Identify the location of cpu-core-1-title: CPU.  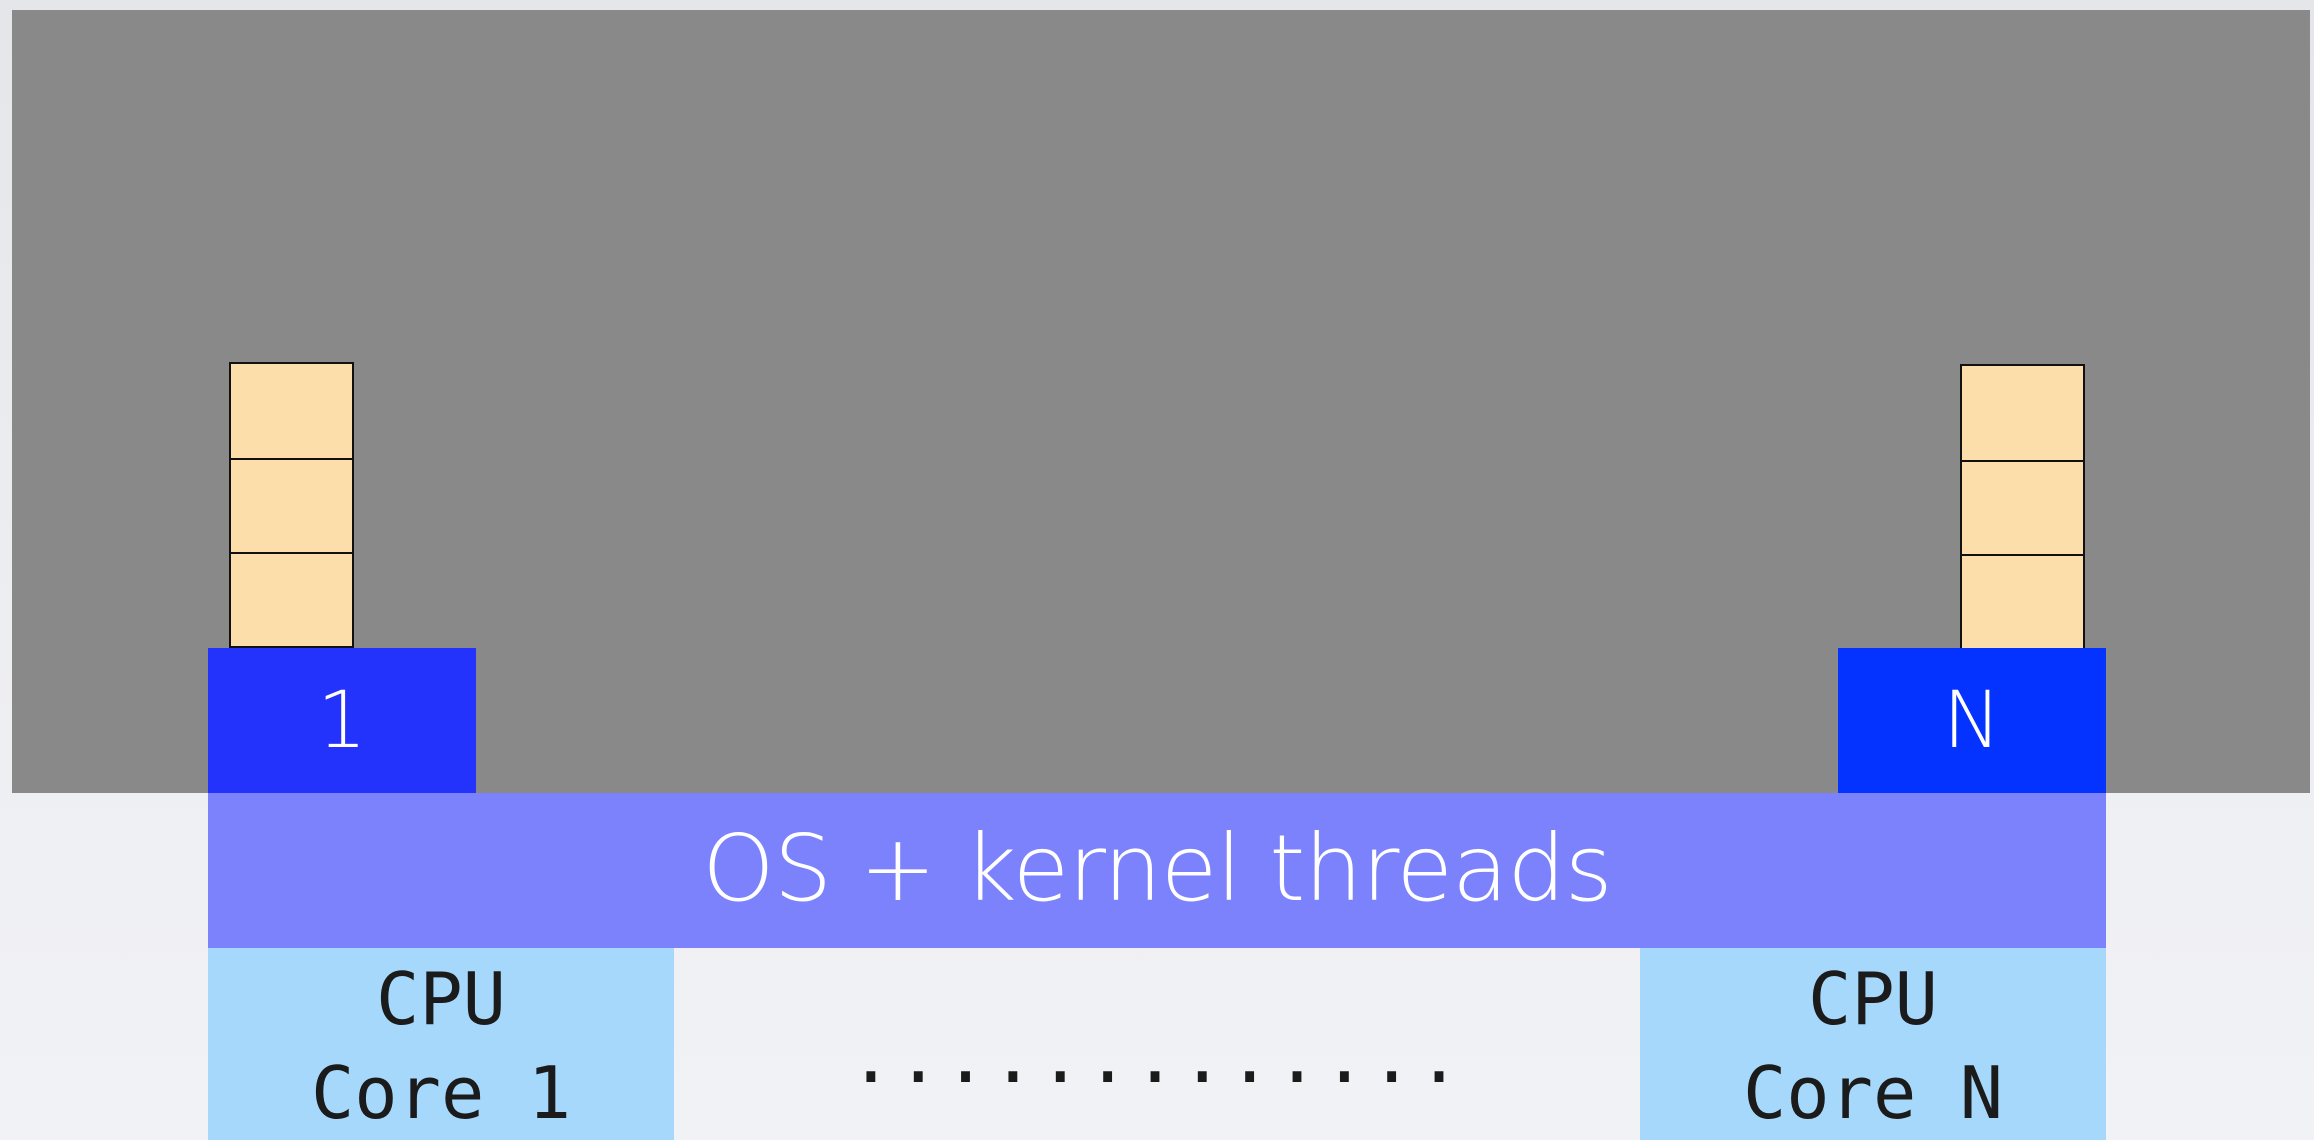
(441, 999).